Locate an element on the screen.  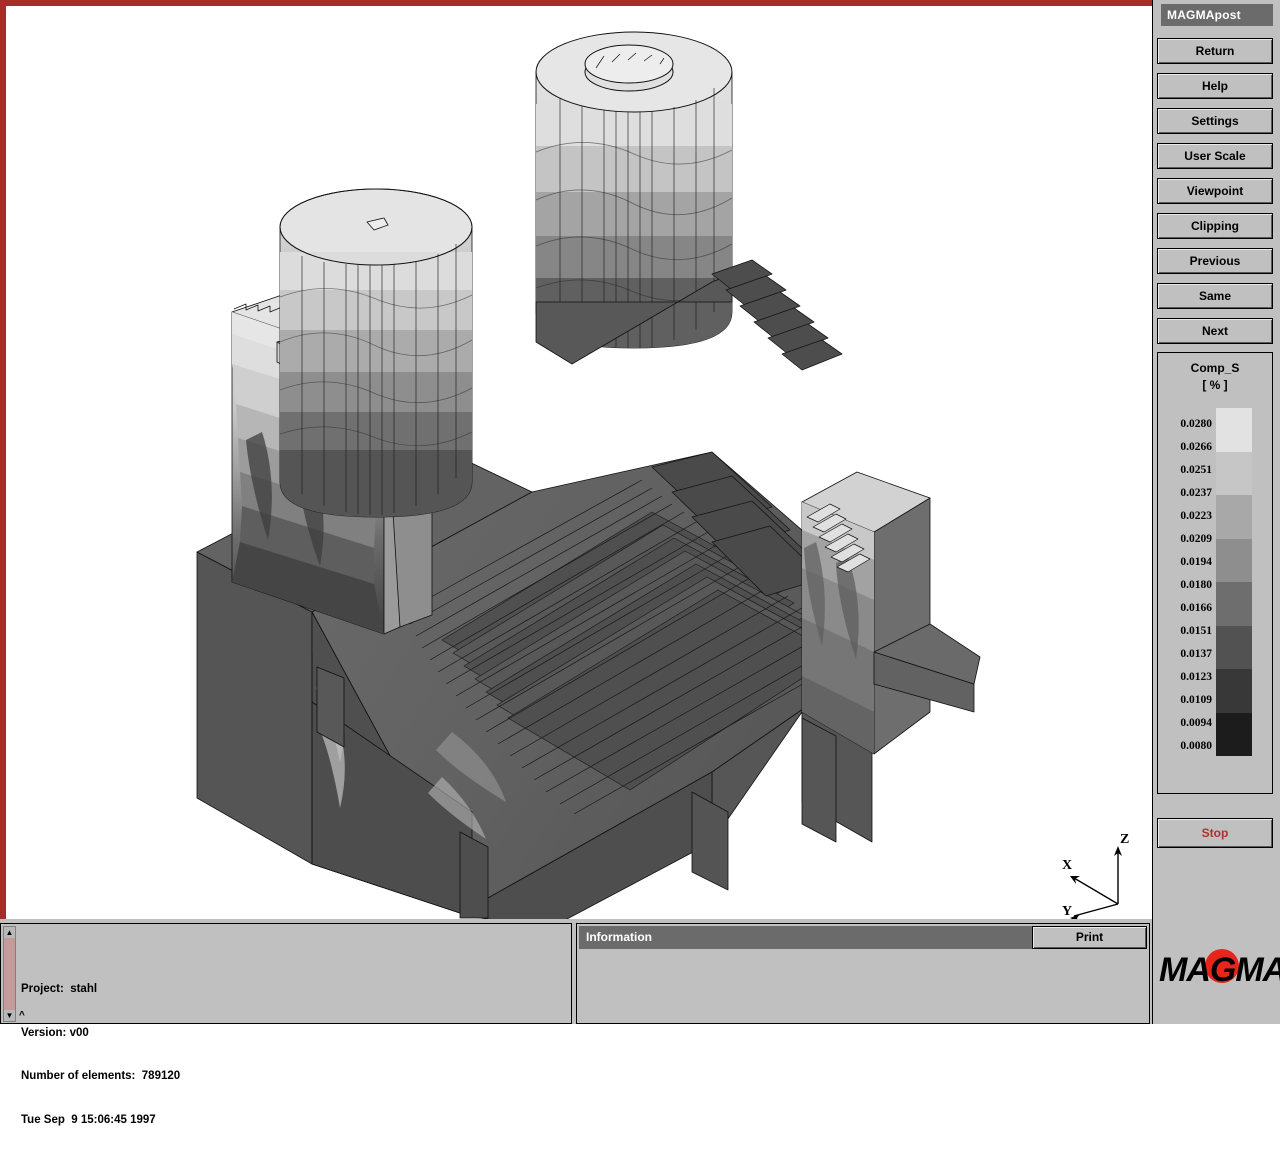
legend-value-0: 0.0280 is located at coordinates (1196, 424).